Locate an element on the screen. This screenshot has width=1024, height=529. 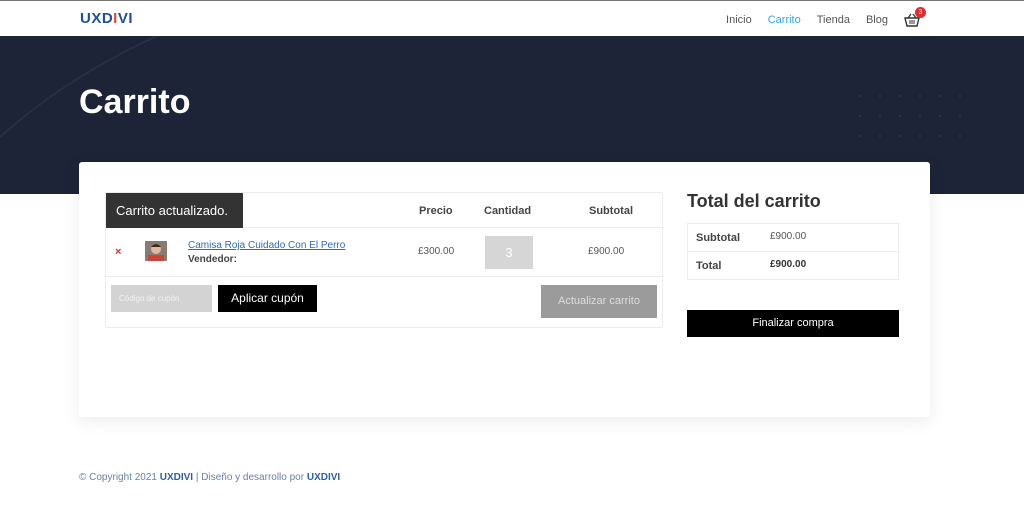
nav-blog: Blog is located at coordinates (877, 20).